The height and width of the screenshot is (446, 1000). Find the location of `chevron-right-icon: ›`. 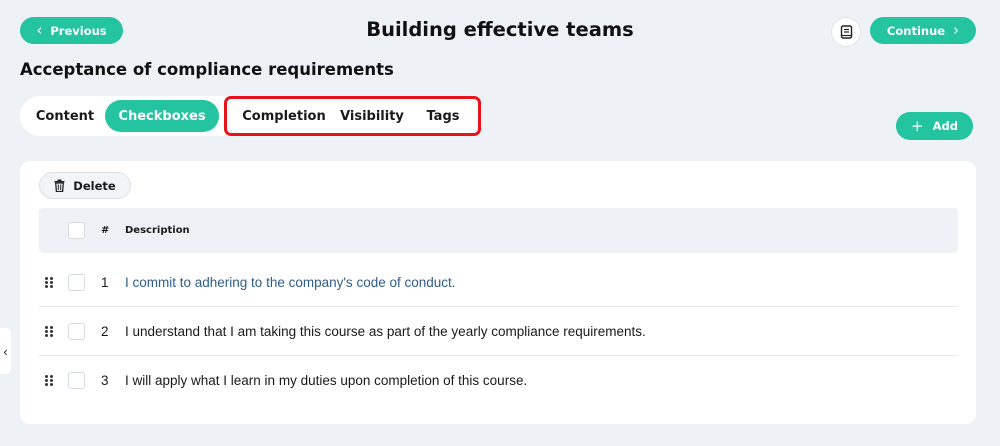

chevron-right-icon: › is located at coordinates (956, 30).